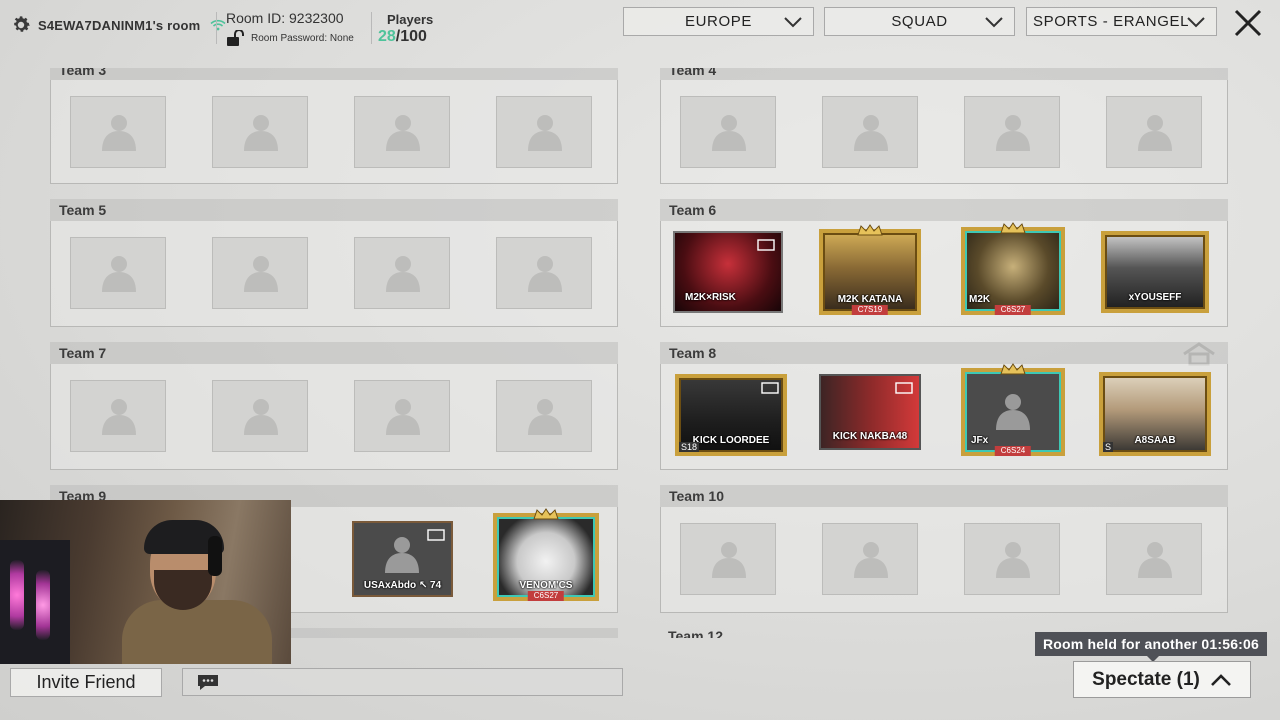 This screenshot has width=1280, height=720. What do you see at coordinates (980, 440) in the screenshot?
I see `player-name: JFx` at bounding box center [980, 440].